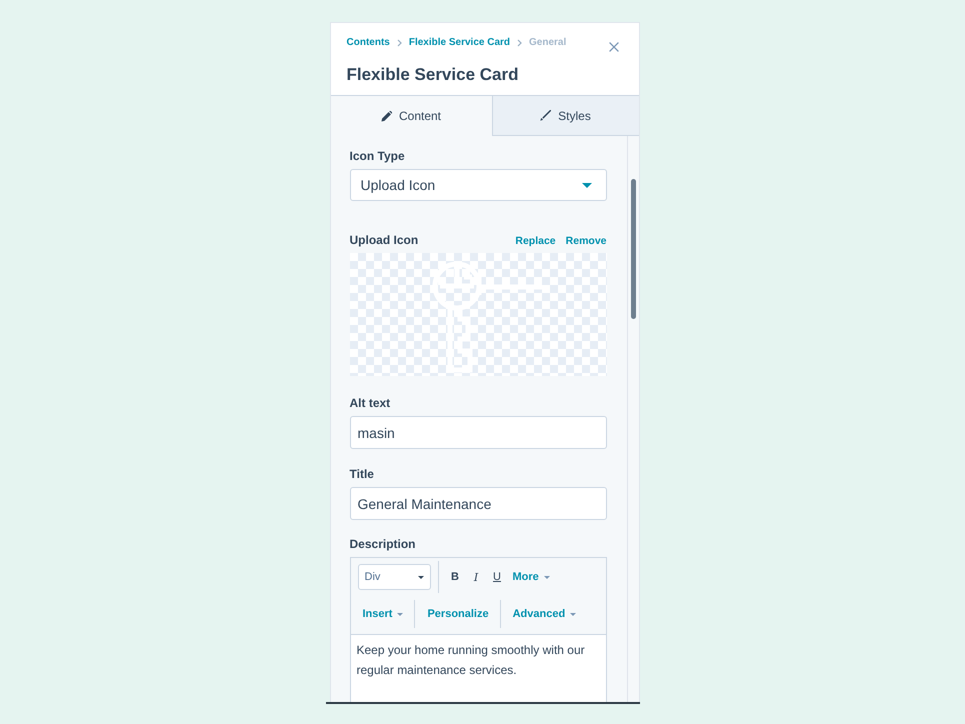 This screenshot has height=724, width=965. I want to click on pencil-icon, so click(386, 116).